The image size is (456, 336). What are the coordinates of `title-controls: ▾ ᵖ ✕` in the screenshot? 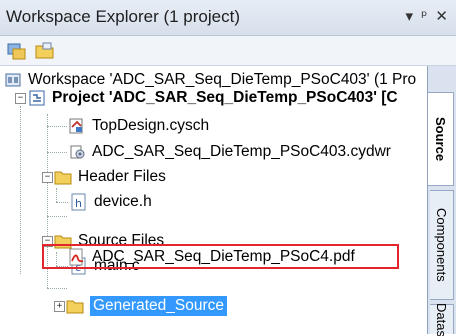 It's located at (426, 16).